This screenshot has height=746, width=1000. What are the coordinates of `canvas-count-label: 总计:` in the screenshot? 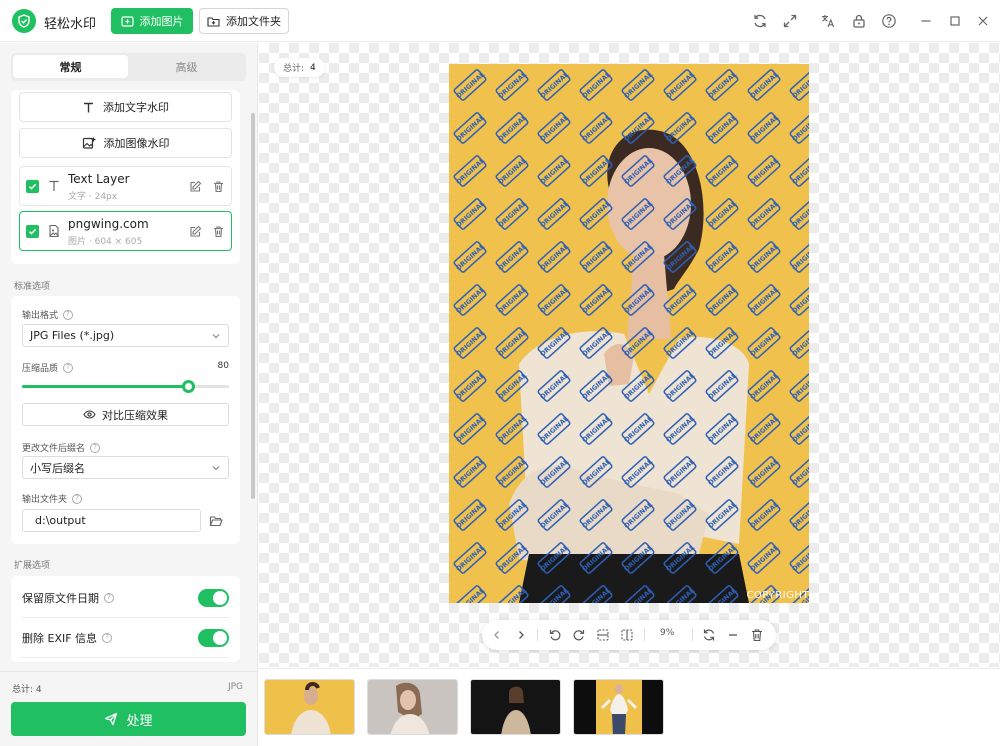 It's located at (294, 69).